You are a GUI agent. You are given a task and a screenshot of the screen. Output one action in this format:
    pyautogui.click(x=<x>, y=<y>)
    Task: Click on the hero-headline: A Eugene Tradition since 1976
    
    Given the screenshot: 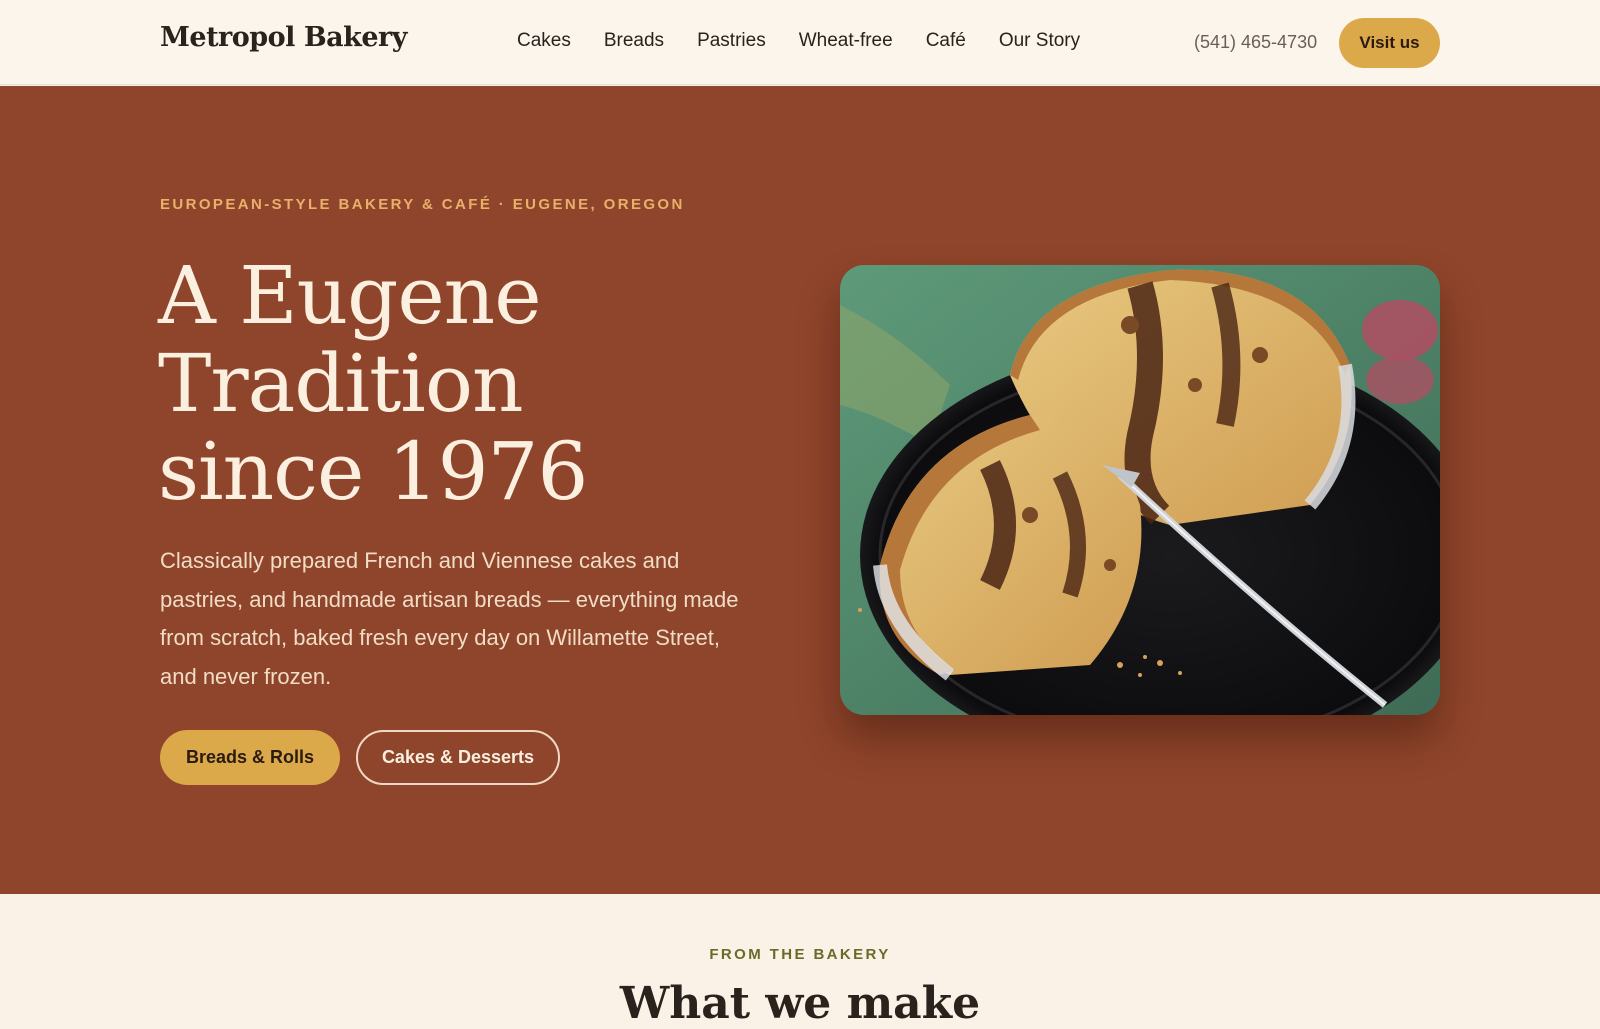 What is the action you would take?
    pyautogui.click(x=478, y=384)
    